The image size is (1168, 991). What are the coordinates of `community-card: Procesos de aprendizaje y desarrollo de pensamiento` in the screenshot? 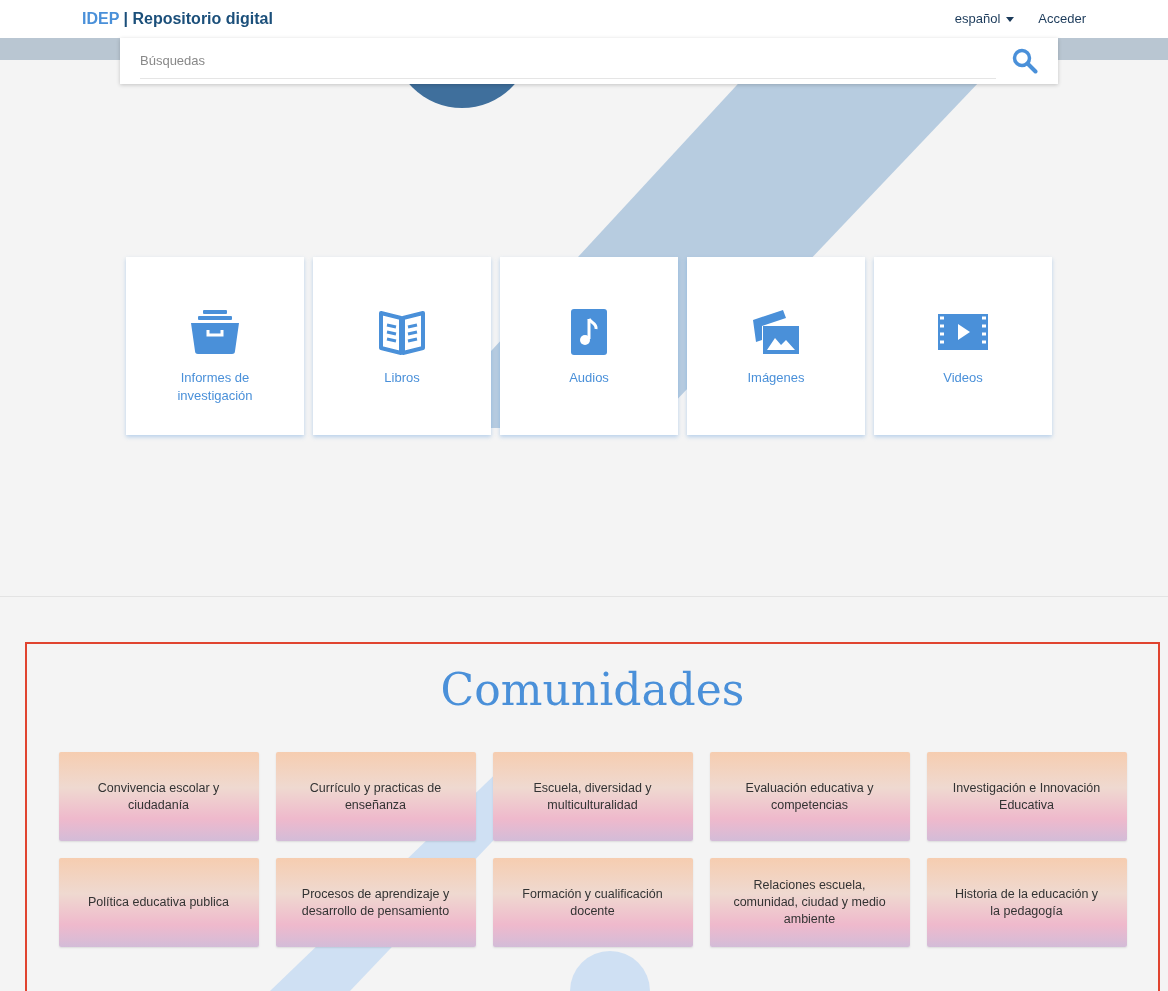 It's located at (375, 902).